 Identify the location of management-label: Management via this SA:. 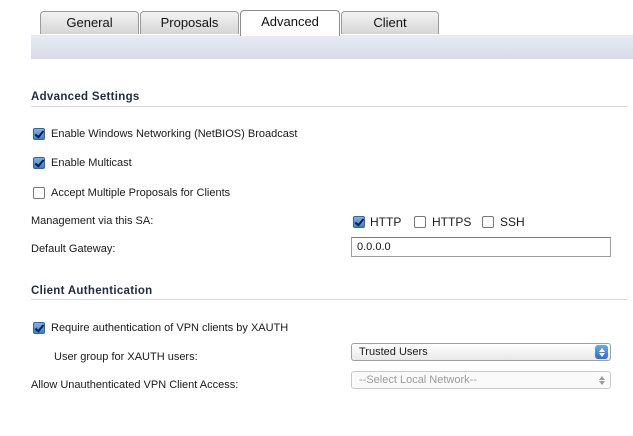
(92, 221).